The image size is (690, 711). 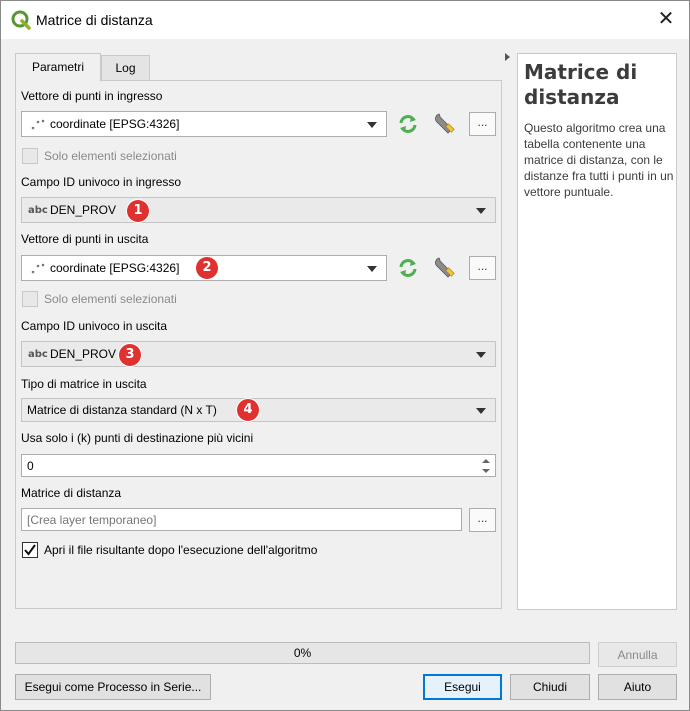 I want to click on tab-parametri: Parametri, so click(x=58, y=67).